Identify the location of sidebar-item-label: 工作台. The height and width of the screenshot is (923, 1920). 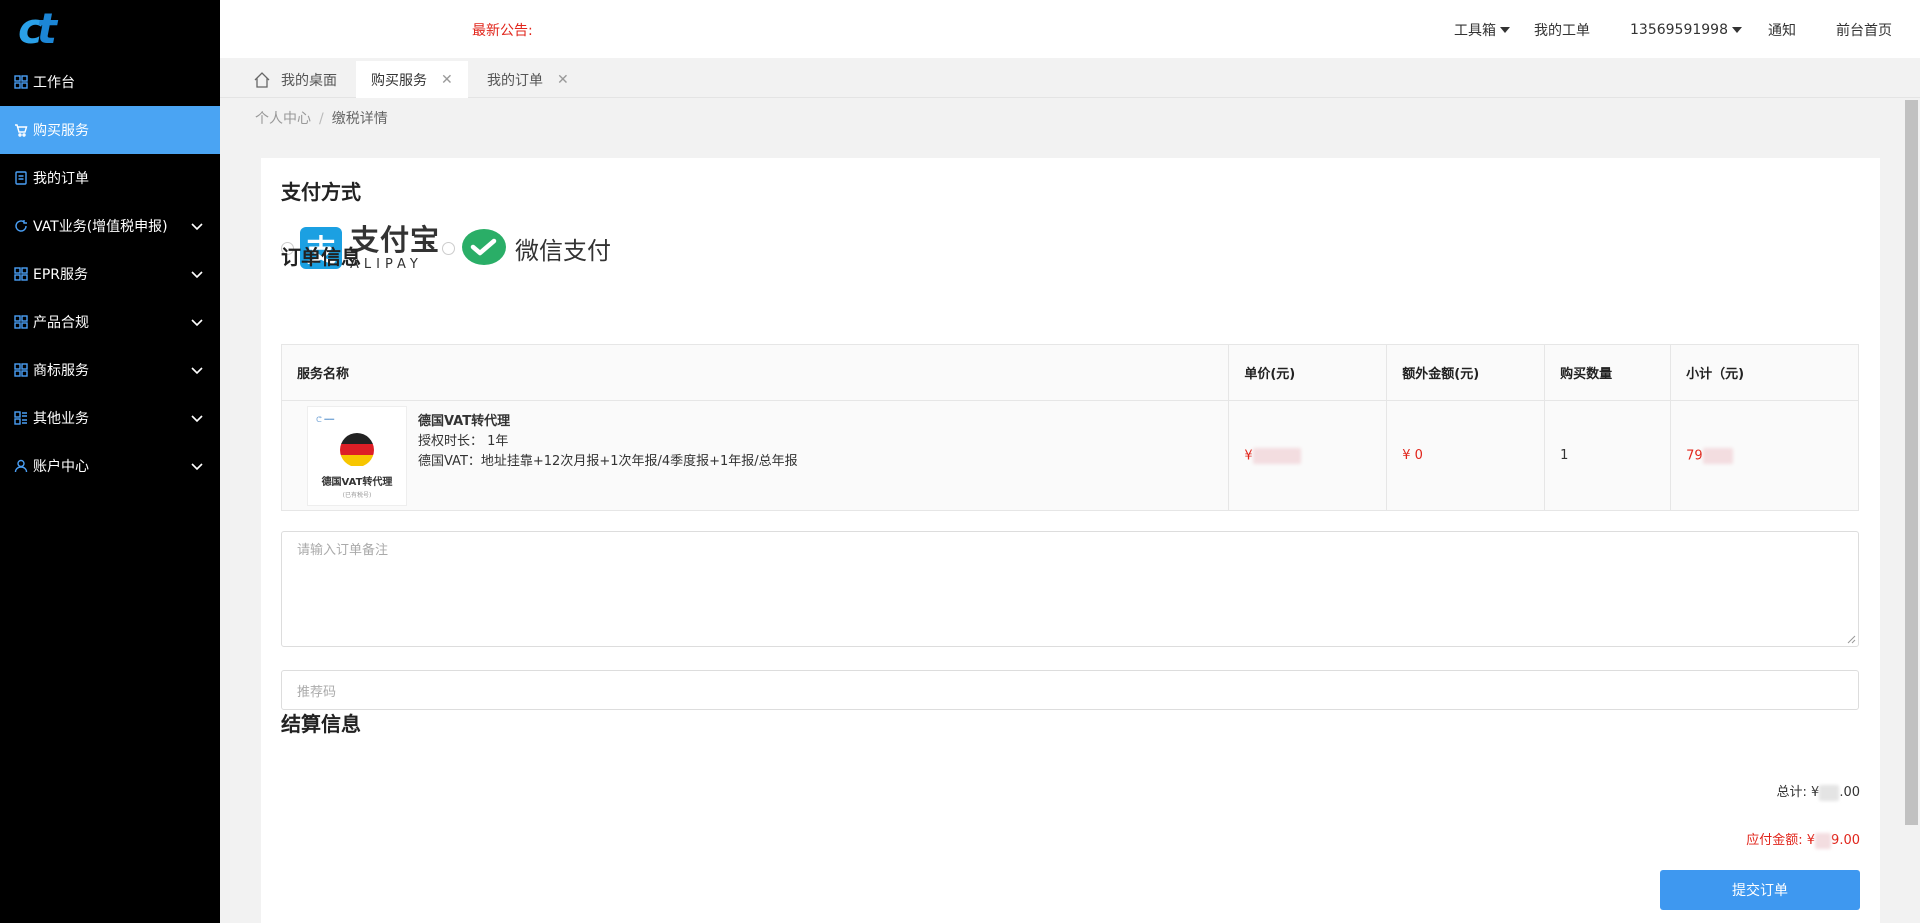
(54, 83).